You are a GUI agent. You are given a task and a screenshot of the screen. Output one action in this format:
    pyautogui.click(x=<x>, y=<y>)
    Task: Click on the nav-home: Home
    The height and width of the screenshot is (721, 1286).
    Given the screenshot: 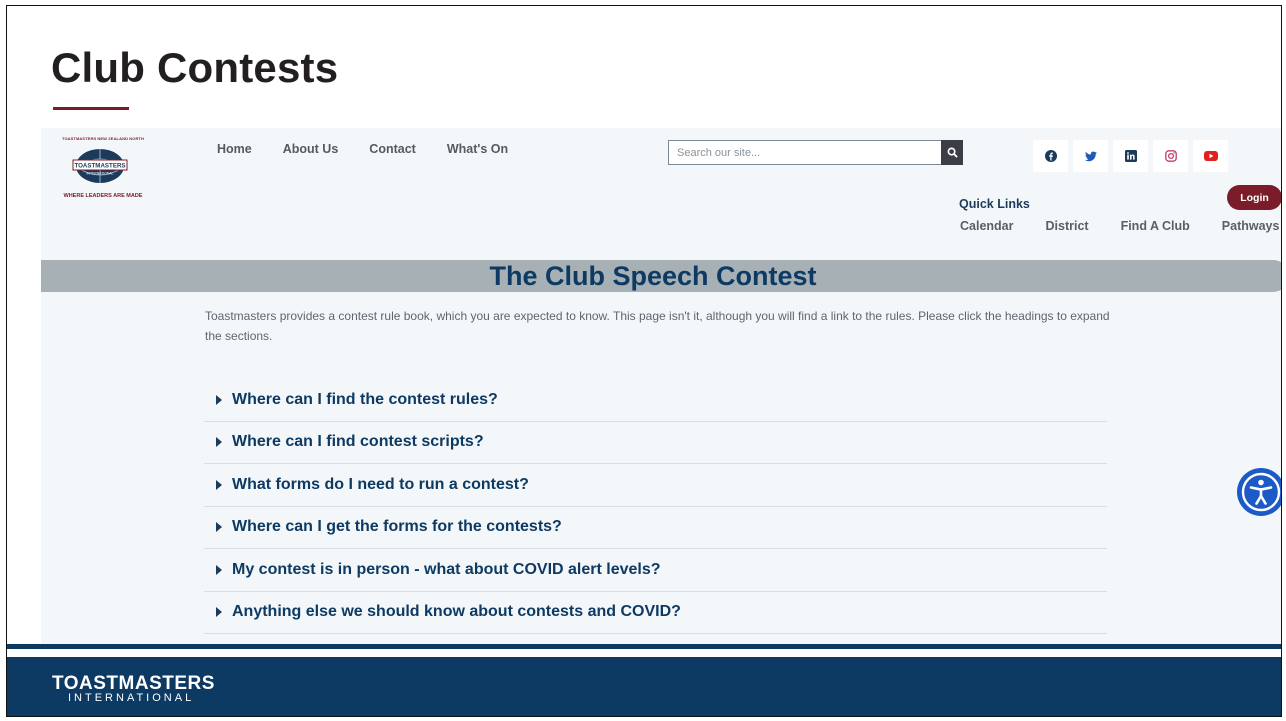 What is the action you would take?
    pyautogui.click(x=234, y=149)
    